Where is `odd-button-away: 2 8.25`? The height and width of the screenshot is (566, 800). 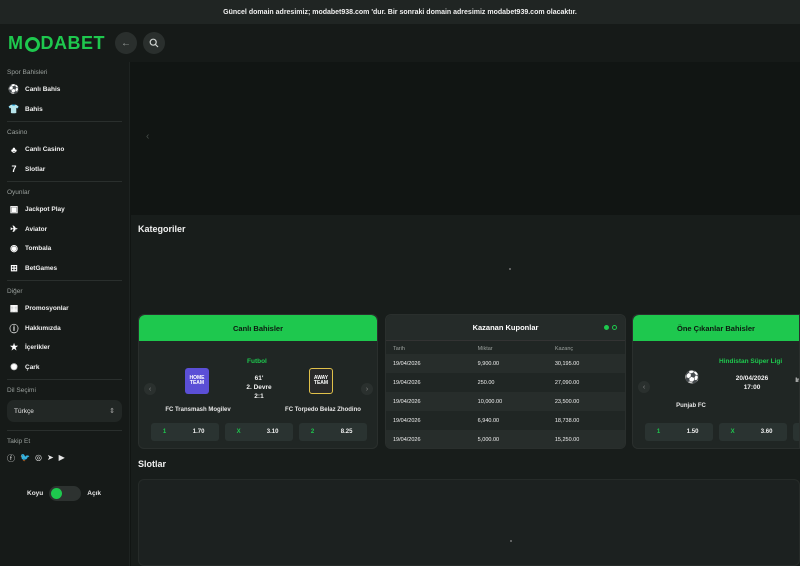
odd-button-away: 2 8.25 is located at coordinates (333, 432).